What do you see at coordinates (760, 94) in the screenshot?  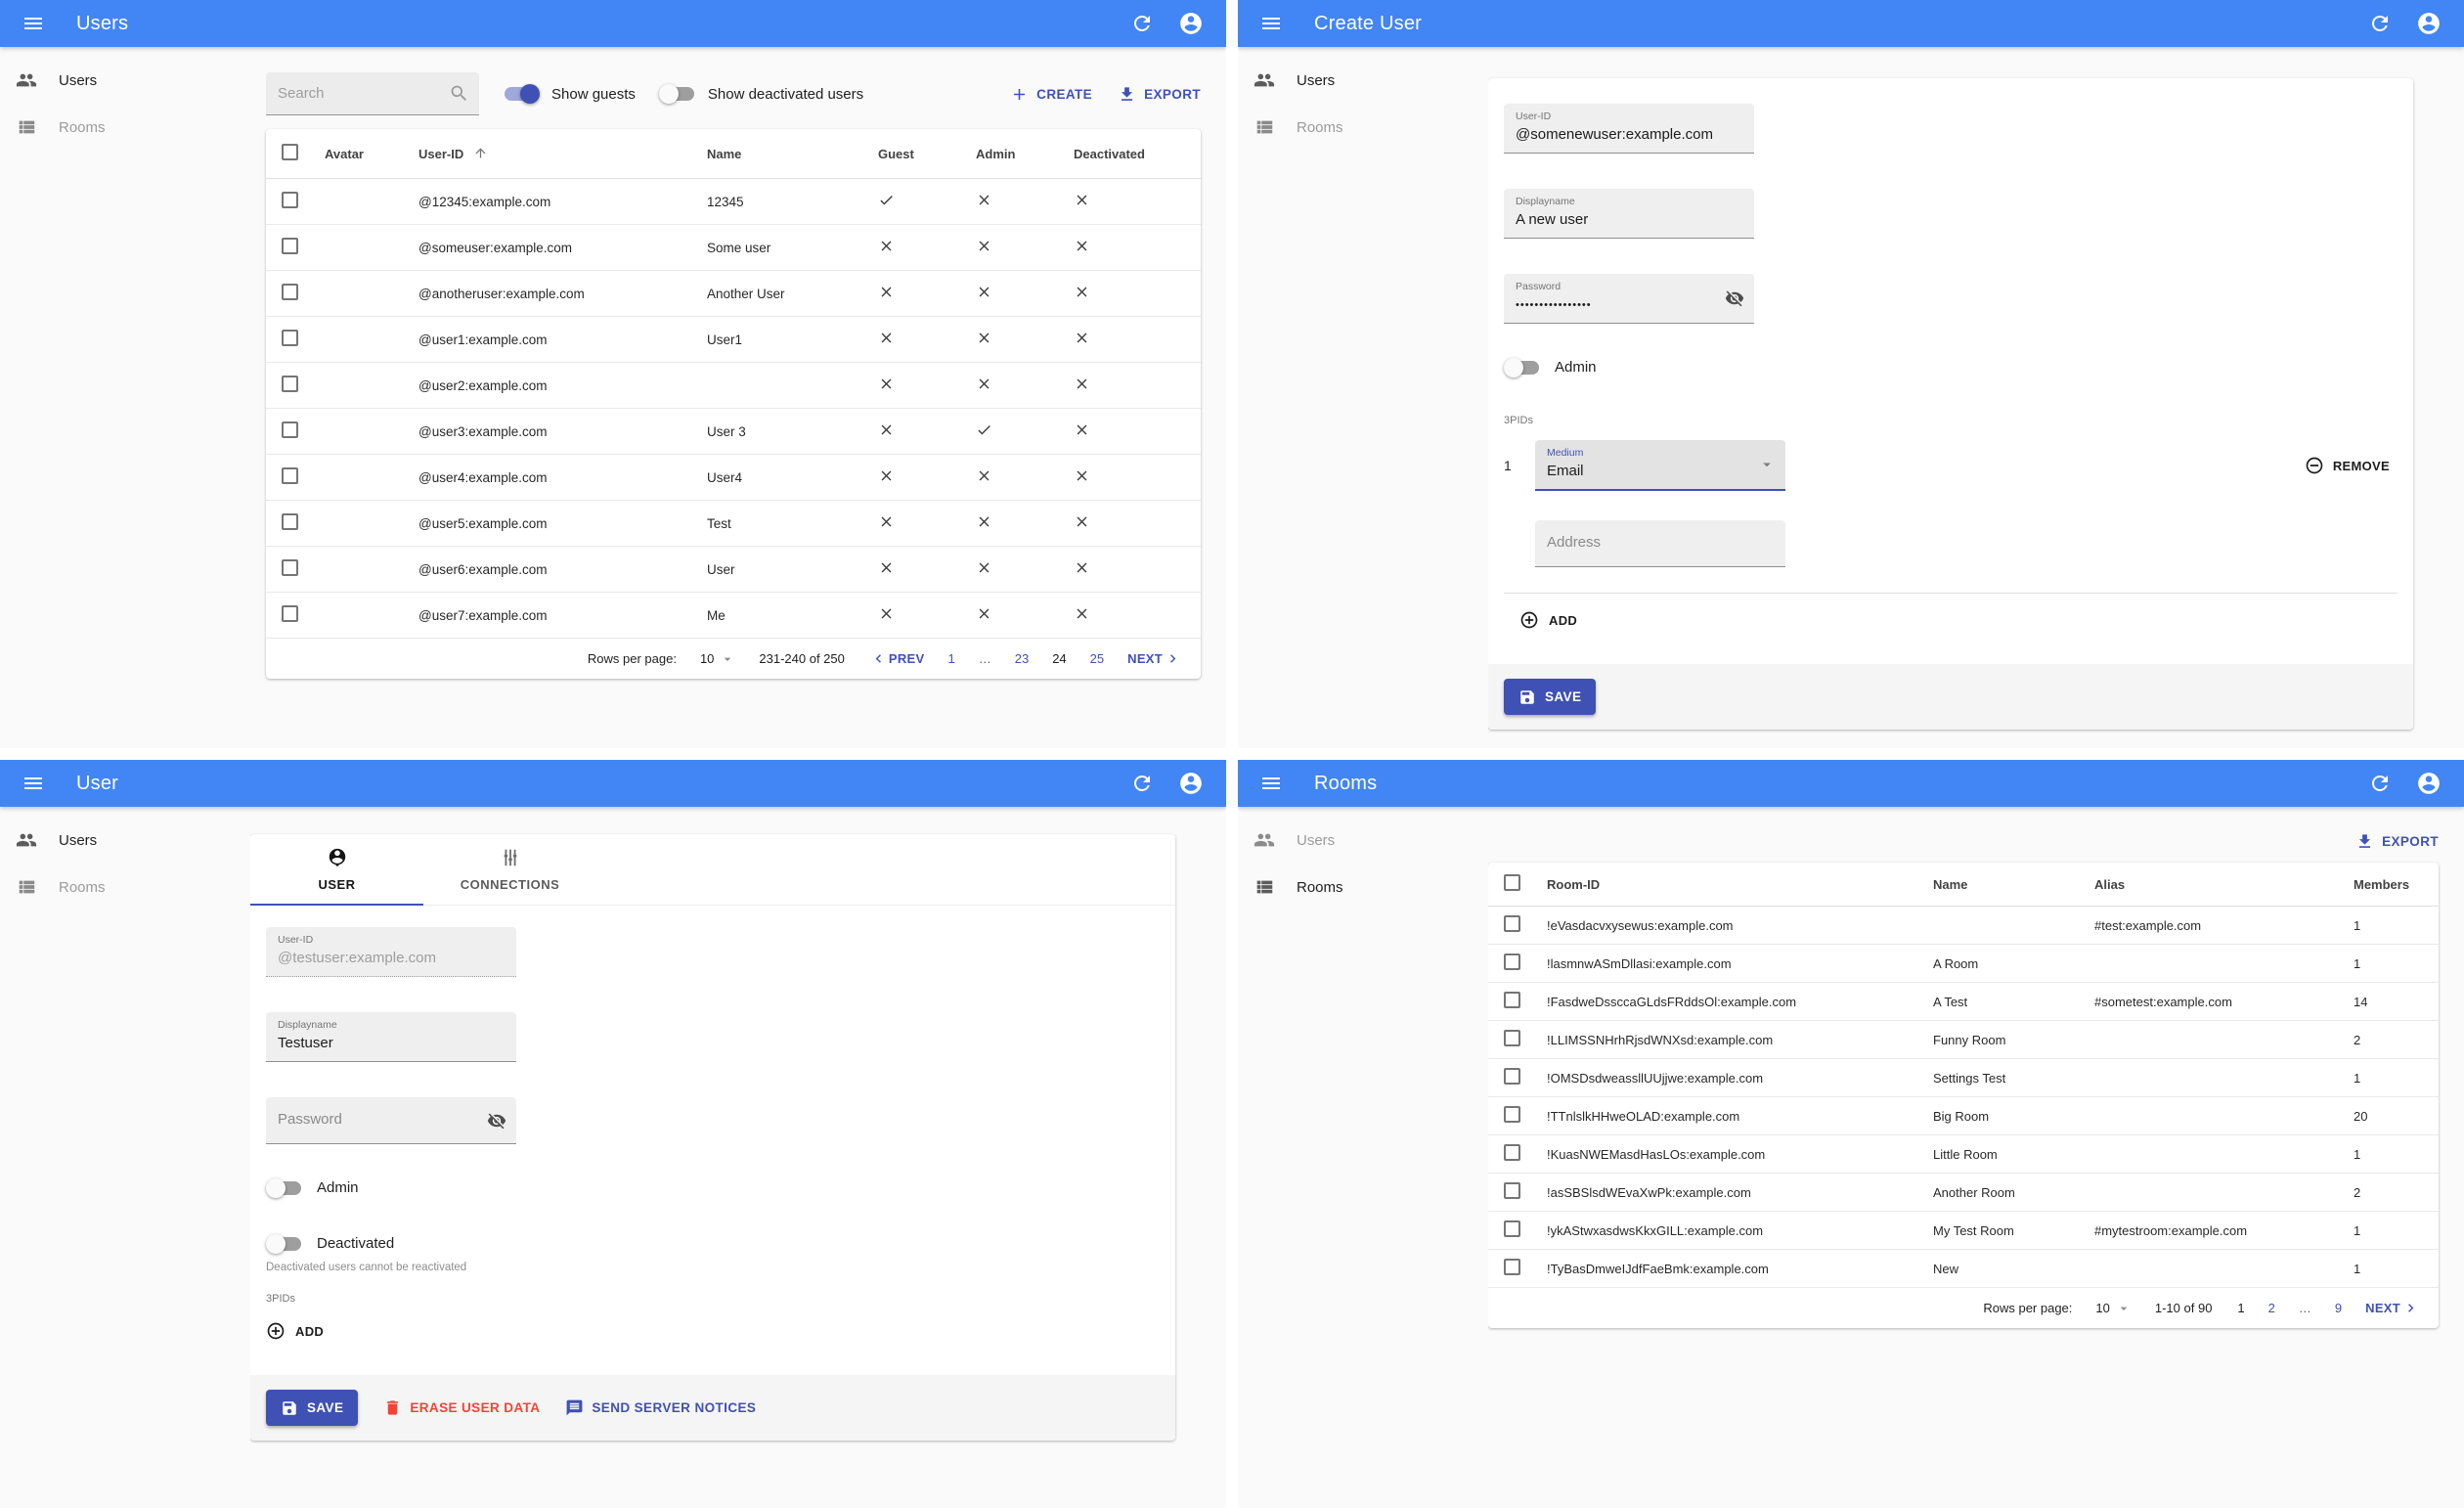 I see `show-deactivated-toggle: Show deactivated users` at bounding box center [760, 94].